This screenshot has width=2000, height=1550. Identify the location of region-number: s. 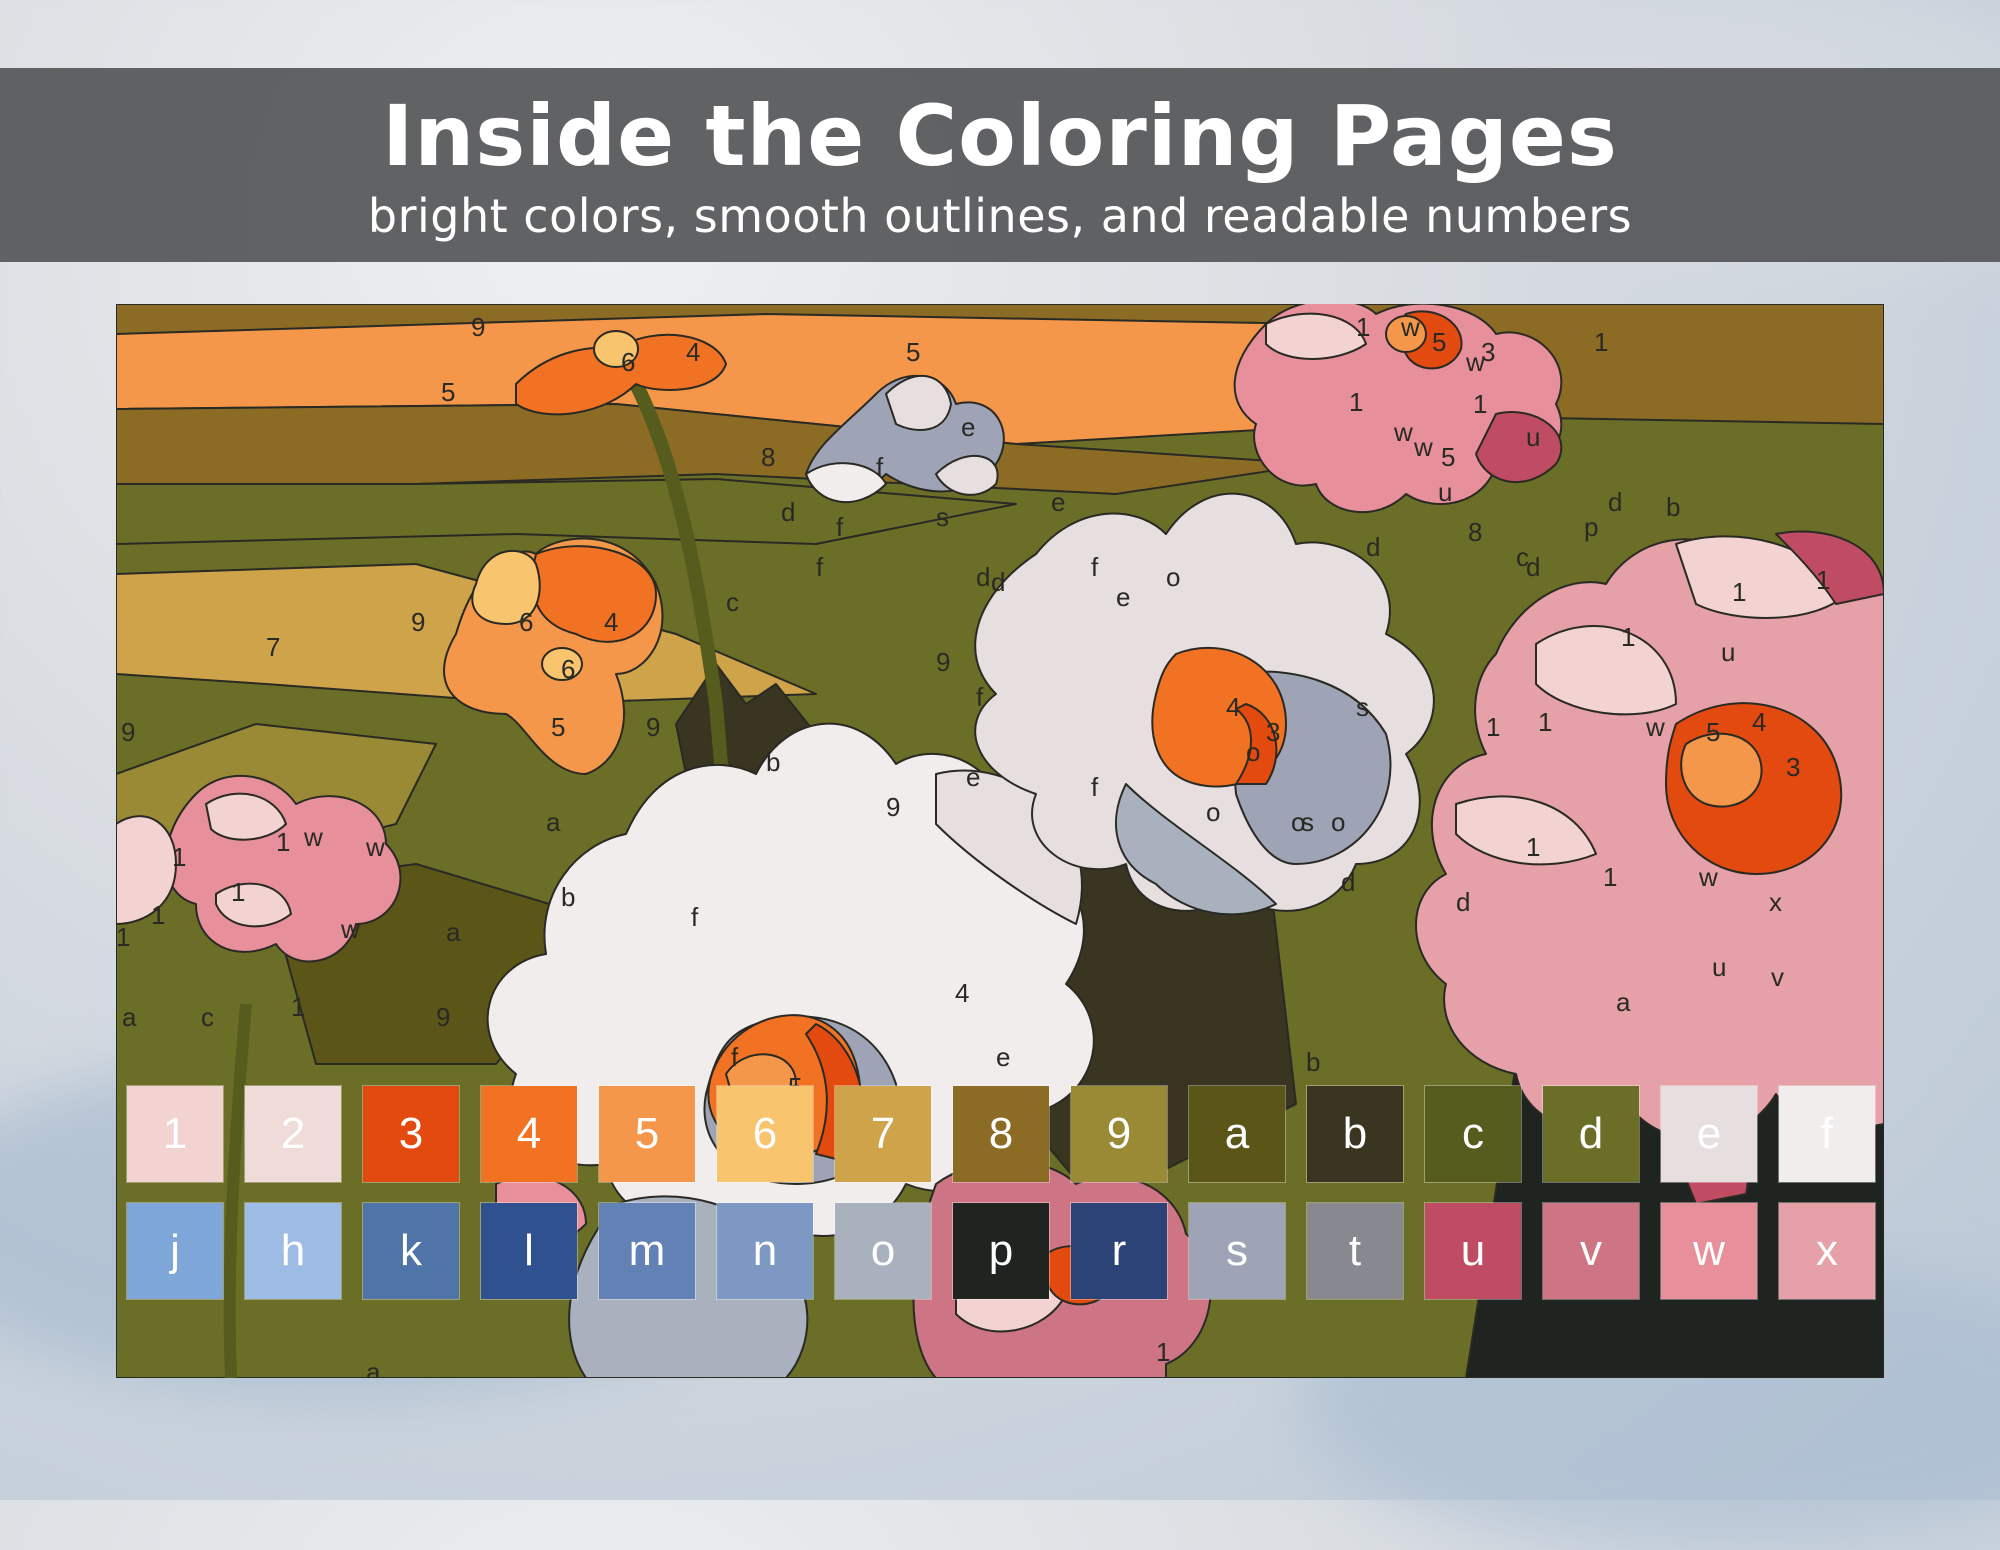
(942, 517).